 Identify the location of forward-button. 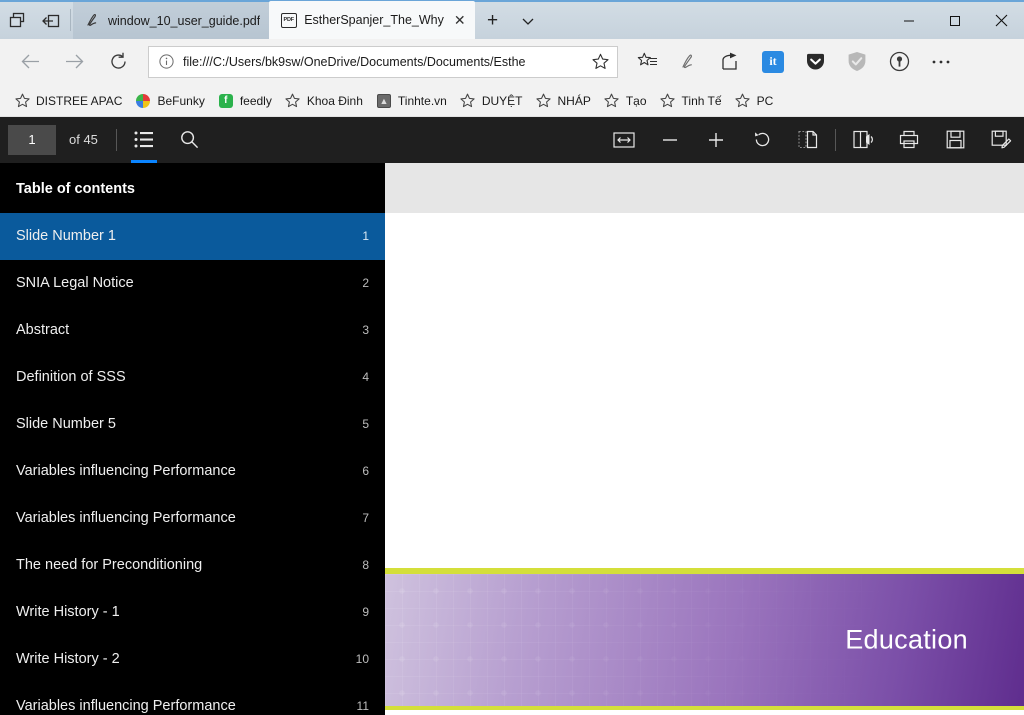
(74, 62).